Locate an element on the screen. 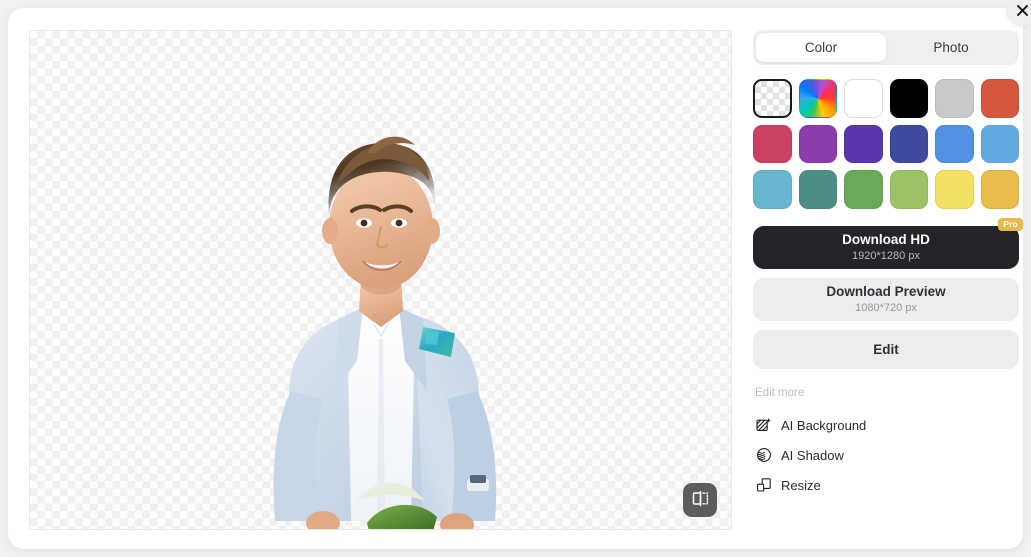 The height and width of the screenshot is (557, 1031). swatch-green is located at coordinates (863, 189).